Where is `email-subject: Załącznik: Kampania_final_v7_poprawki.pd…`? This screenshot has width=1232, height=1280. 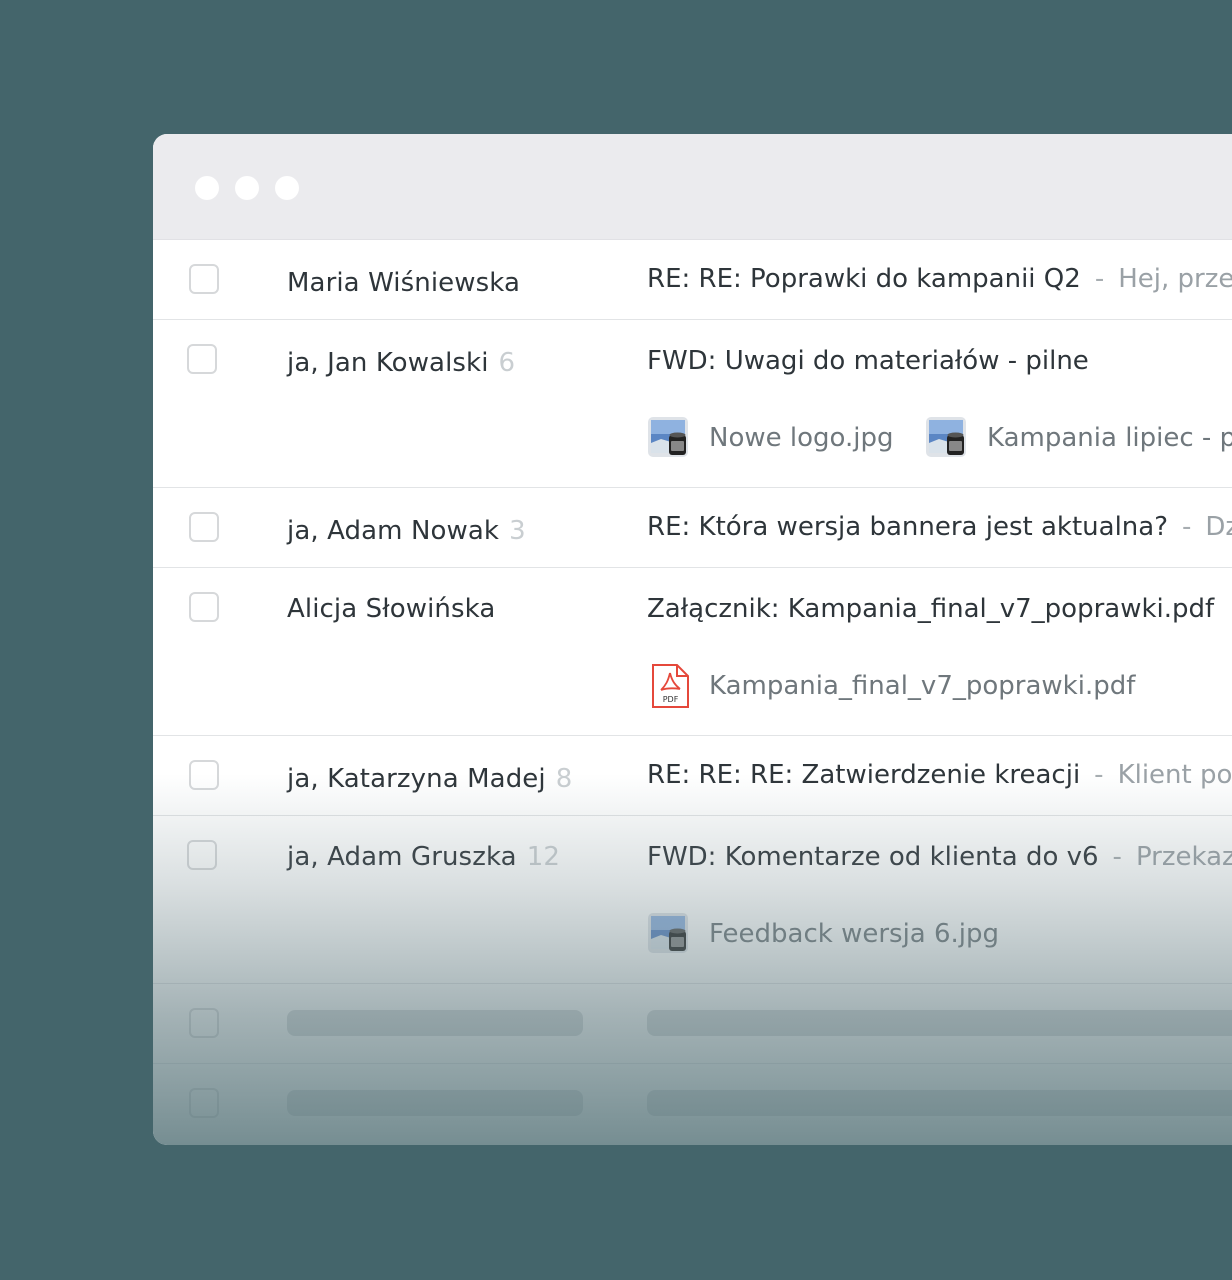
email-subject: Załącznik: Kampania_final_v7_poprawki.pd… is located at coordinates (931, 609).